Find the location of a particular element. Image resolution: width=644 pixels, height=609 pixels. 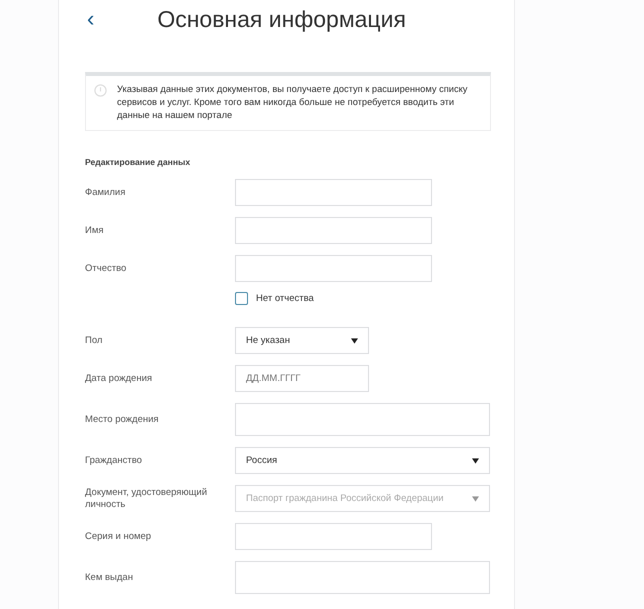

field-label: Кем выдан is located at coordinates (109, 578).